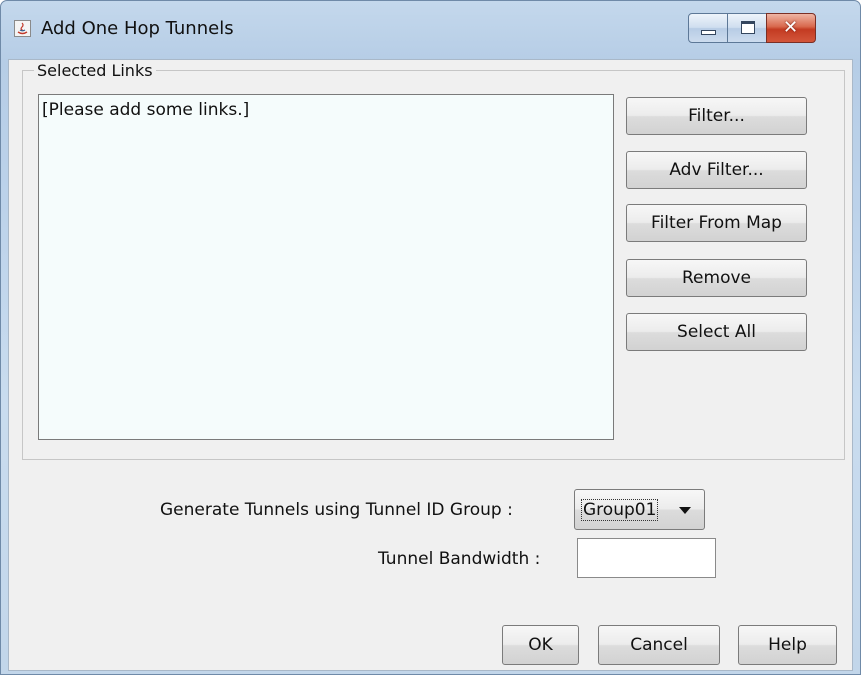 The image size is (861, 675). What do you see at coordinates (708, 32) in the screenshot?
I see `minimize-icon` at bounding box center [708, 32].